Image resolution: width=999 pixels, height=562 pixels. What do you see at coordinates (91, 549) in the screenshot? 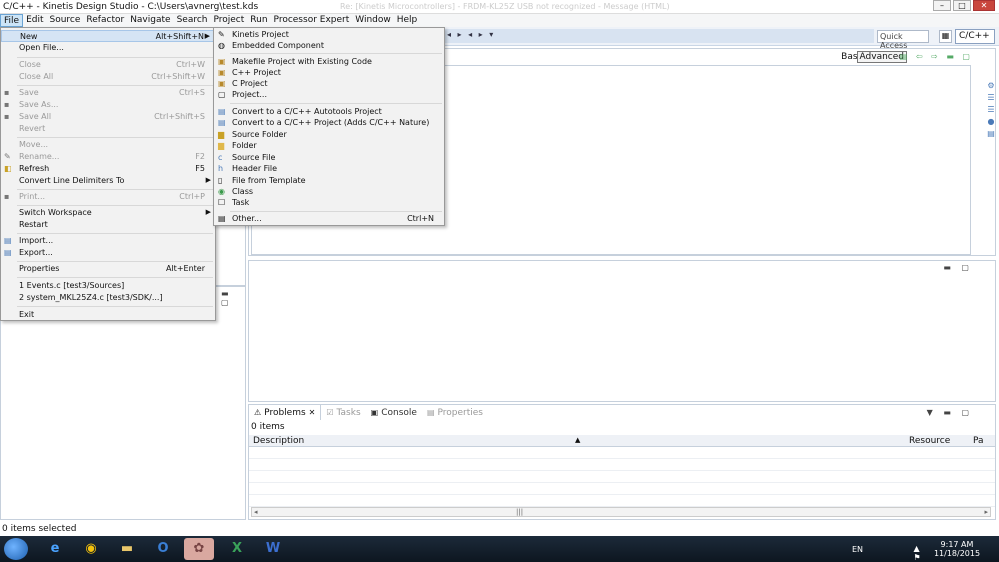
I see `chrome-icon: ◉` at bounding box center [91, 549].